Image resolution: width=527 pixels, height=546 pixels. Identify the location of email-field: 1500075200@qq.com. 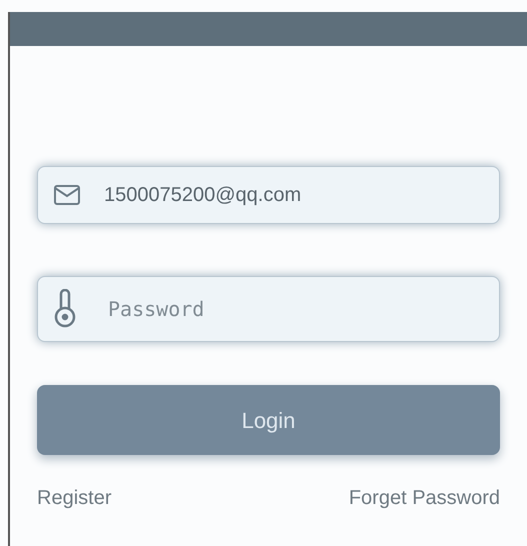
(268, 195).